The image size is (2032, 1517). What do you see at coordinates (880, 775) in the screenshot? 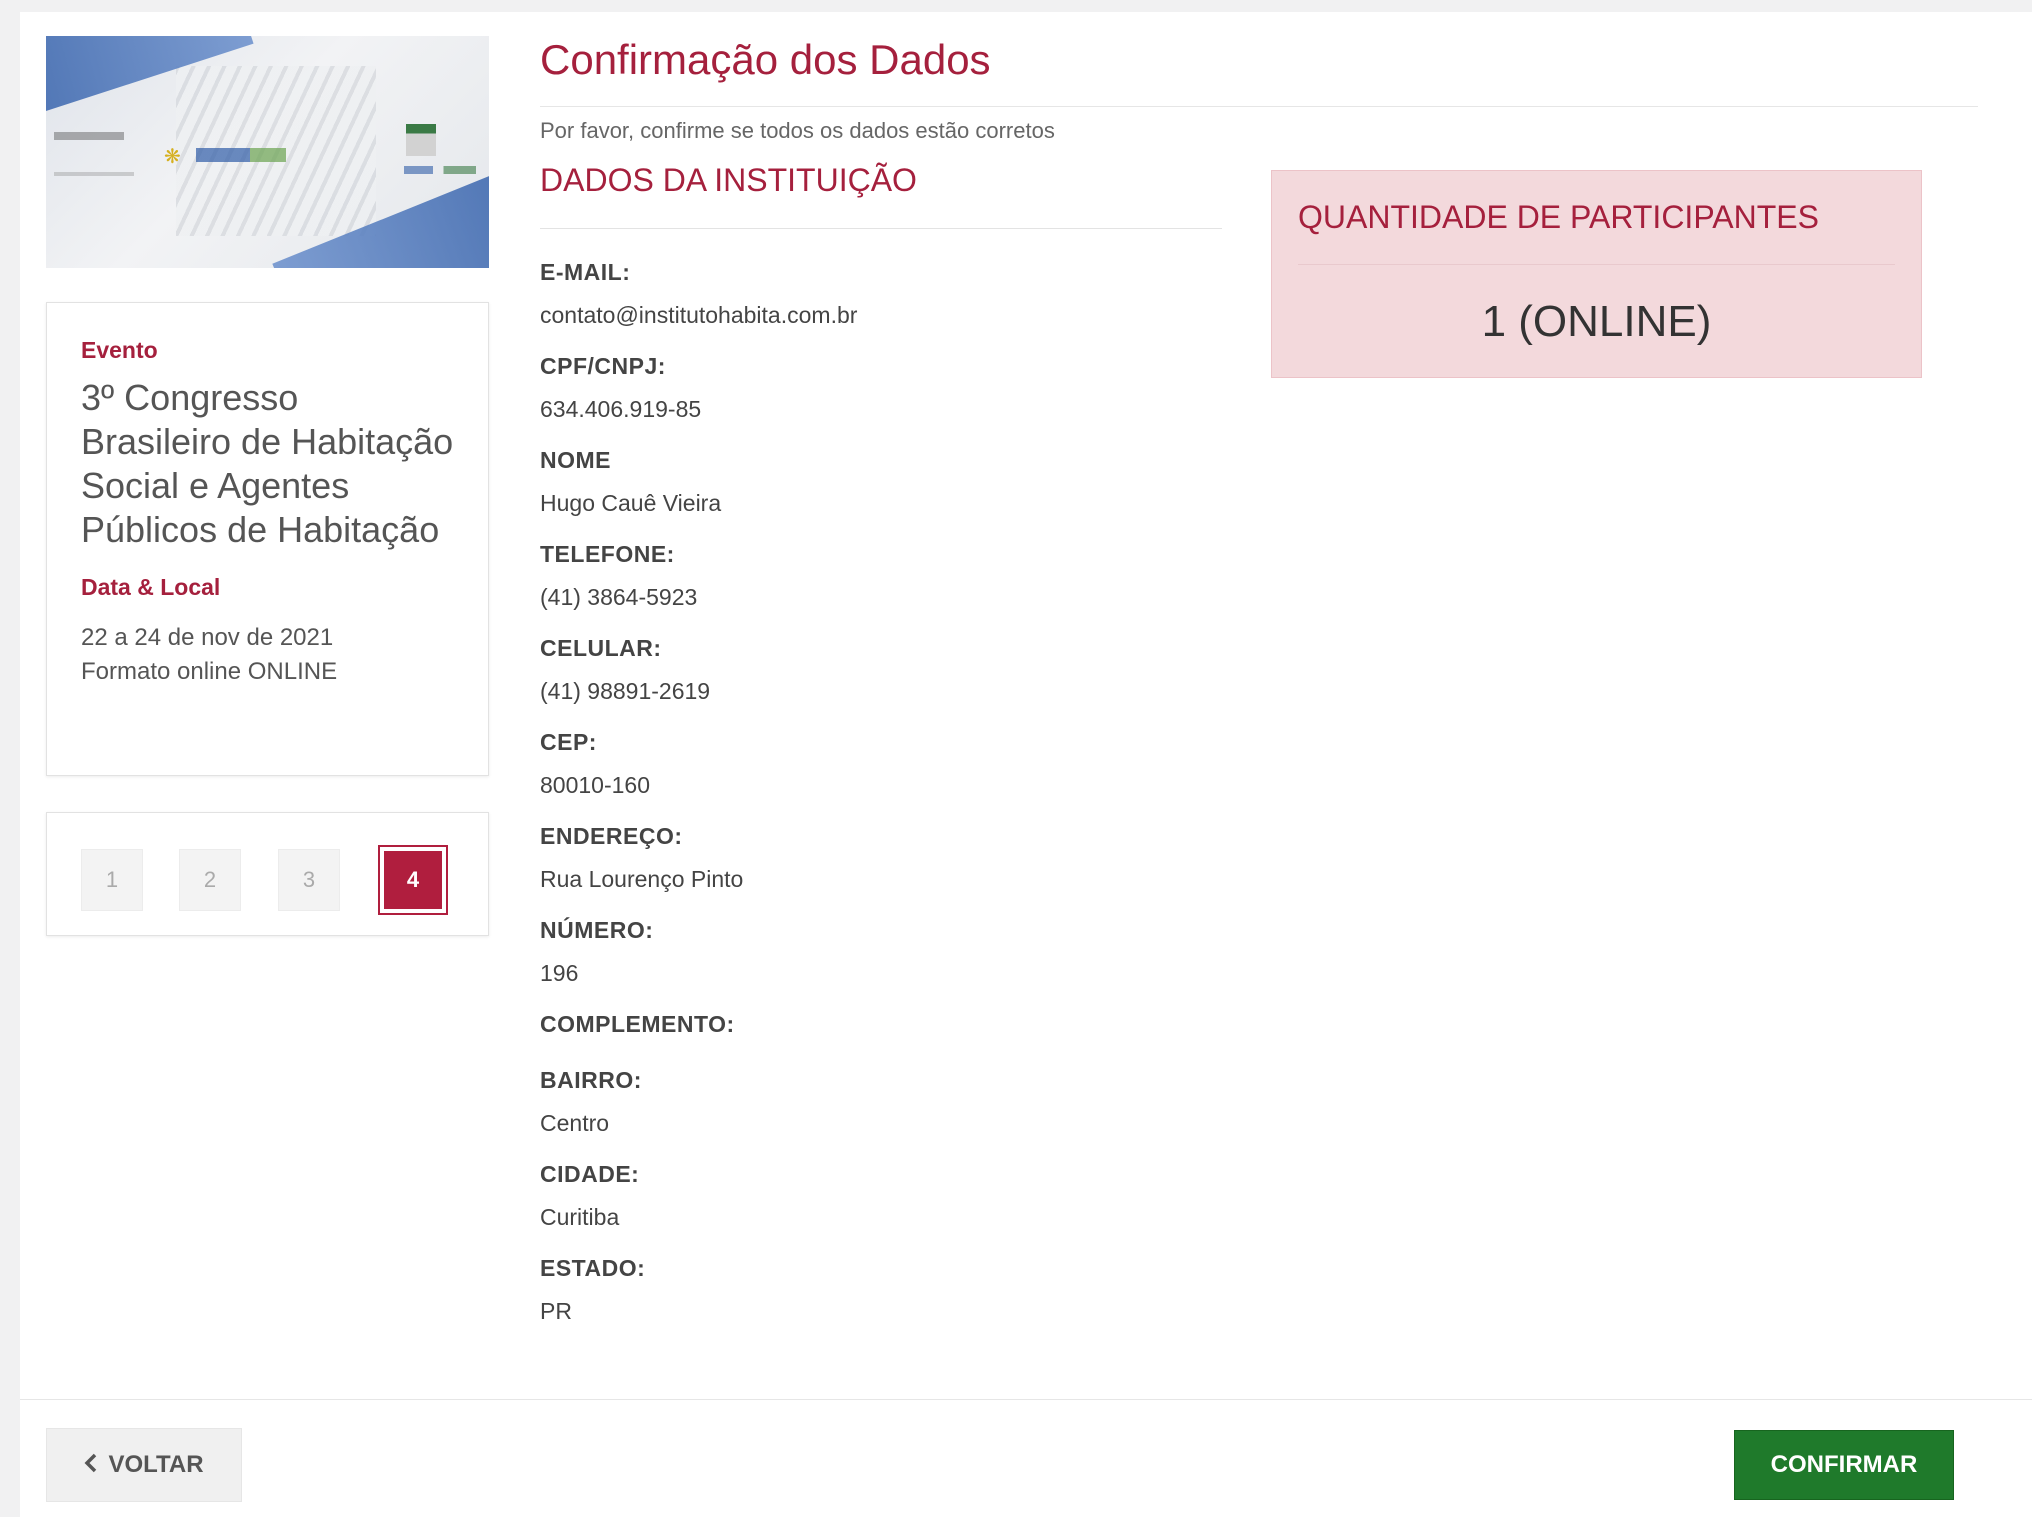
I see `field-cep: CEP: 80010-160` at bounding box center [880, 775].